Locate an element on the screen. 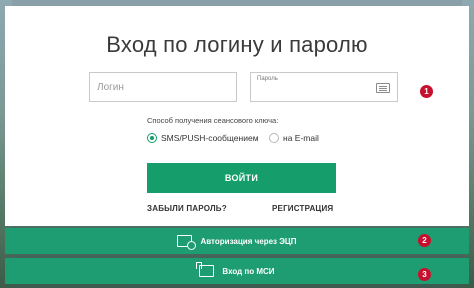  msi-login-bar: Вход по МСИ 3 is located at coordinates (237, 271).